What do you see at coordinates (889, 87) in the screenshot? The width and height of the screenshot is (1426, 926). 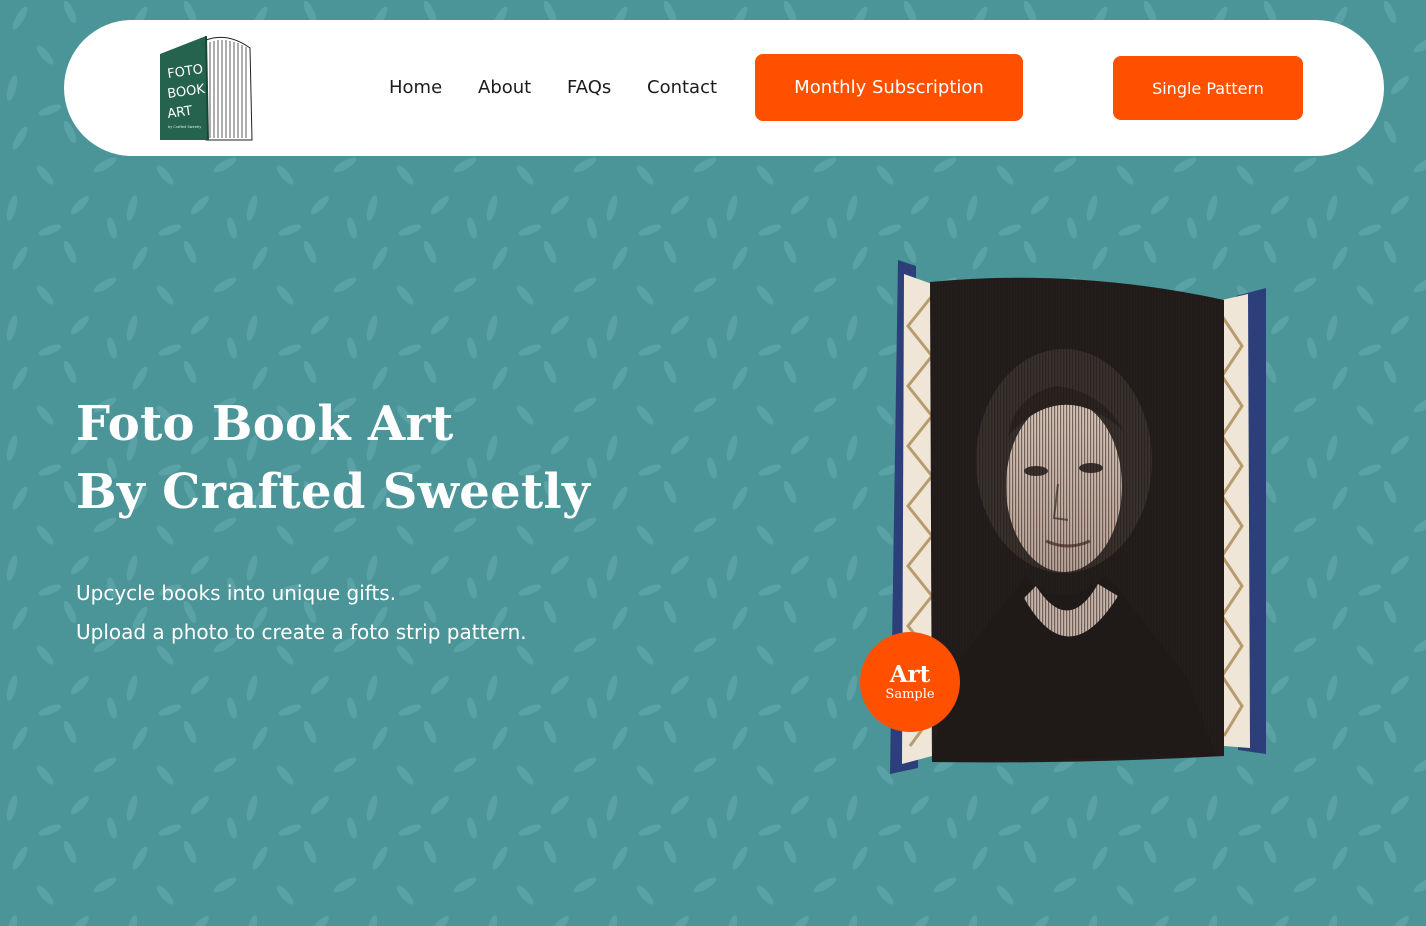 I see `monthly-subscription-button: Monthly Subscription` at bounding box center [889, 87].